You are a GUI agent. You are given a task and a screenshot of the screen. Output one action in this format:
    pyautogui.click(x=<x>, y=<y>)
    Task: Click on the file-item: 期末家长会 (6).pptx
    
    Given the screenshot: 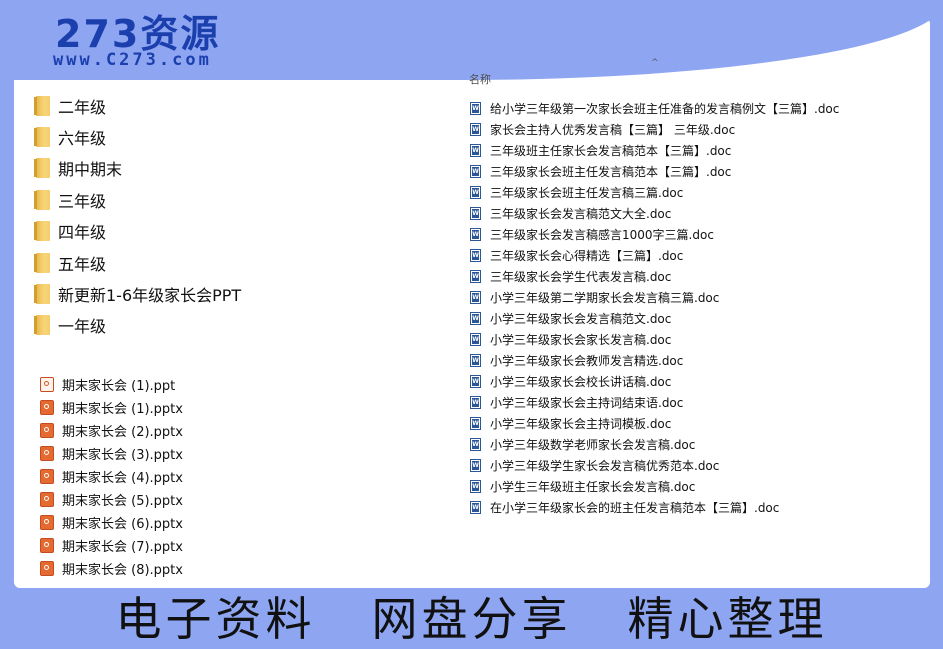 What is the action you would take?
    pyautogui.click(x=111, y=522)
    